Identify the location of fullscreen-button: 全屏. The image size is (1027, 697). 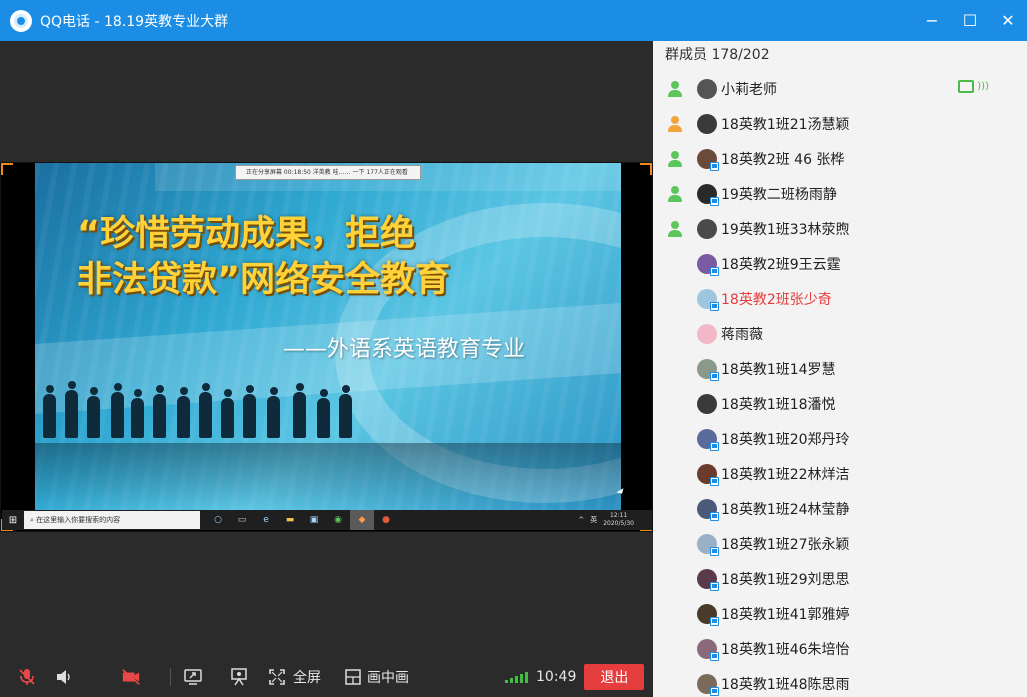
(294, 676).